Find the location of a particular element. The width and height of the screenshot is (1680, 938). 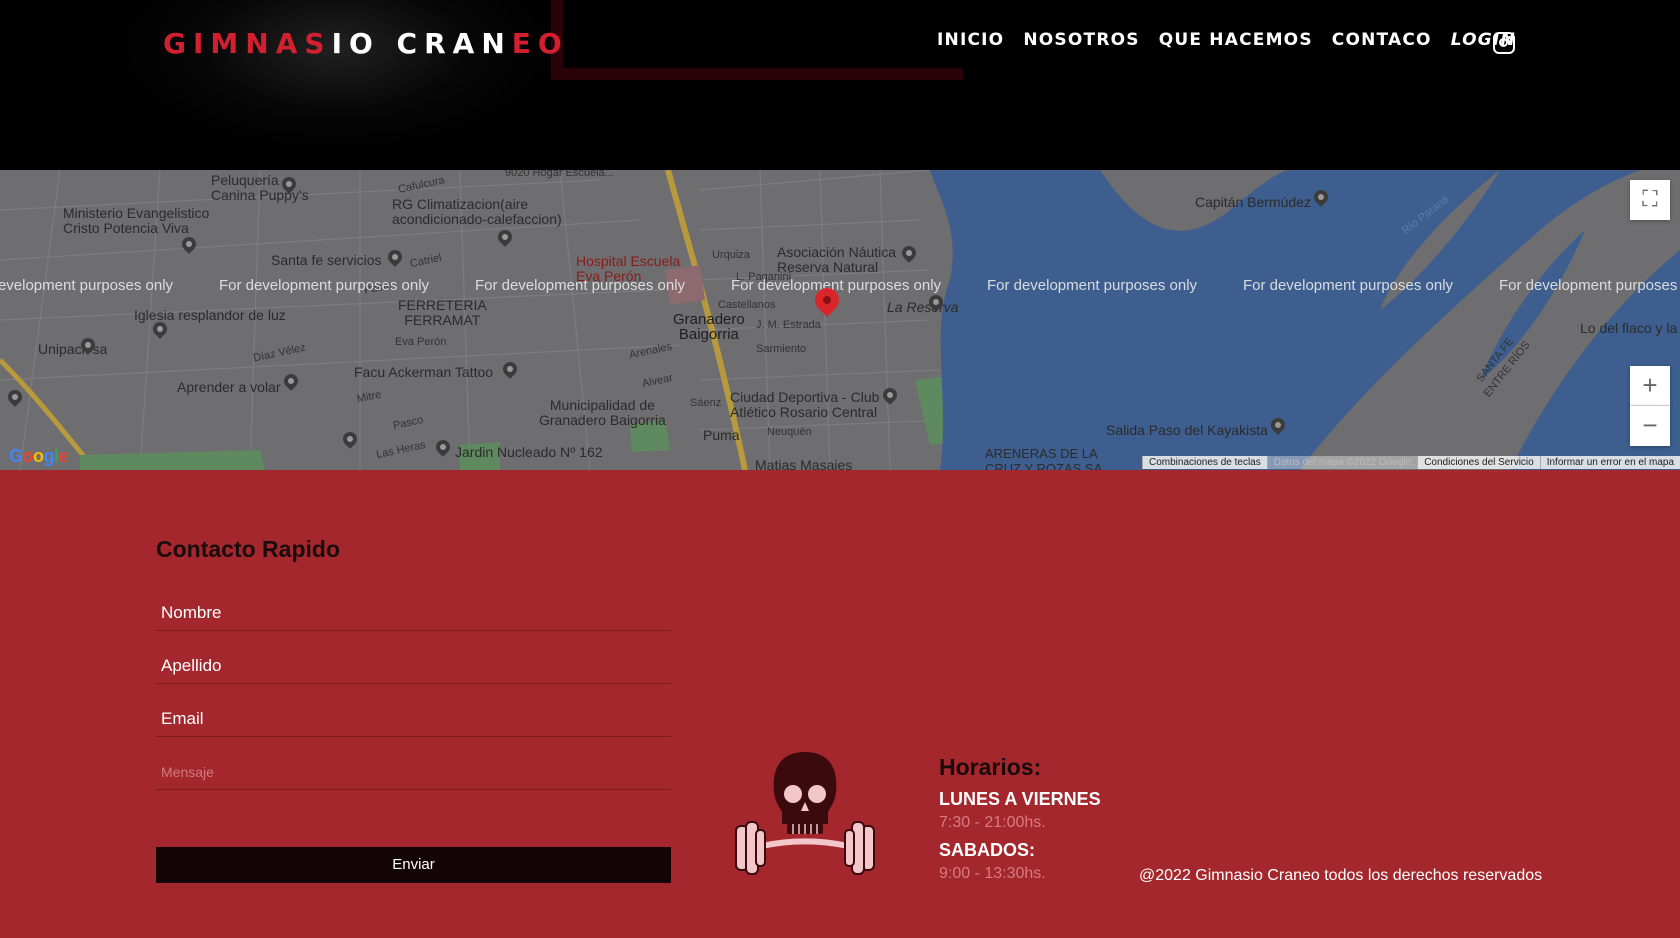

map-label: Asociación Náutica Reserva Natural is located at coordinates (837, 259).